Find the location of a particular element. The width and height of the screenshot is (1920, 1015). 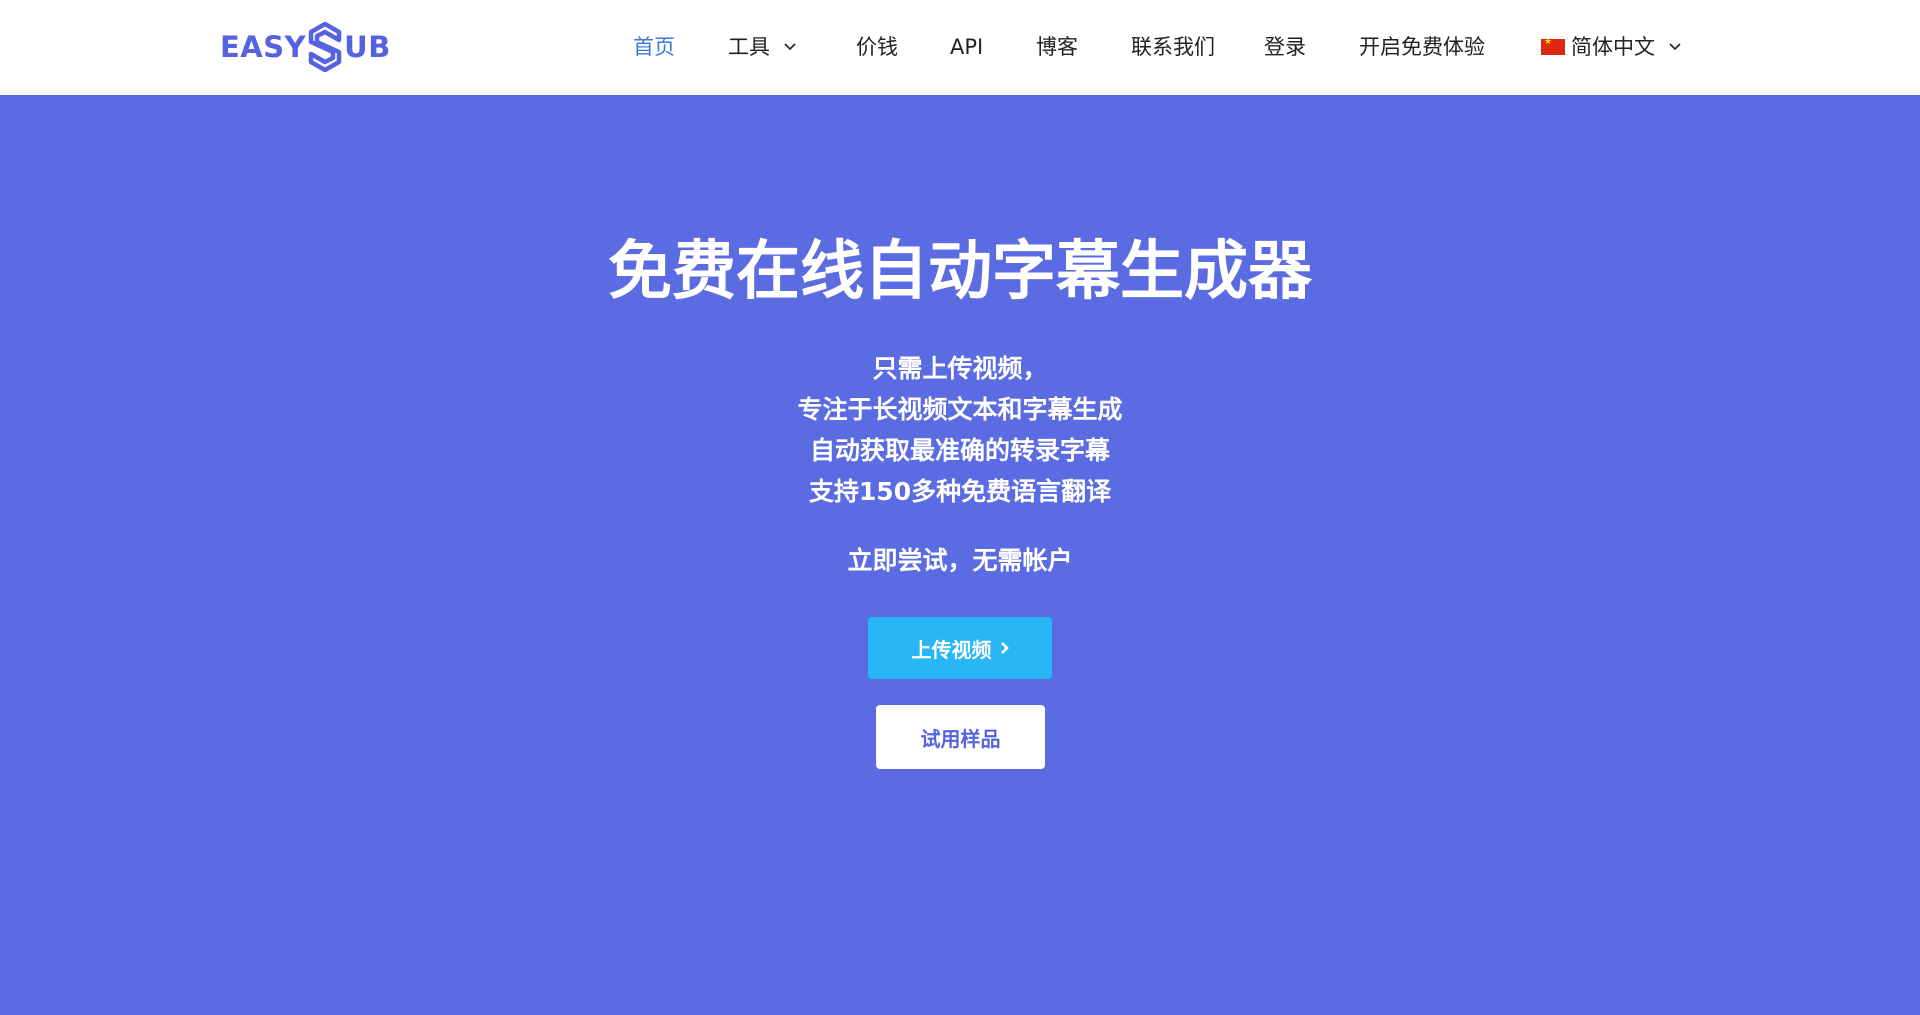

nav-item-api: API is located at coordinates (966, 47).